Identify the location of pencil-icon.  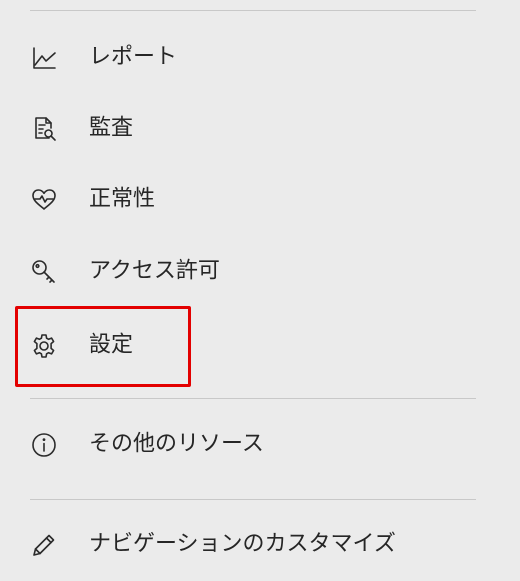
(44, 545).